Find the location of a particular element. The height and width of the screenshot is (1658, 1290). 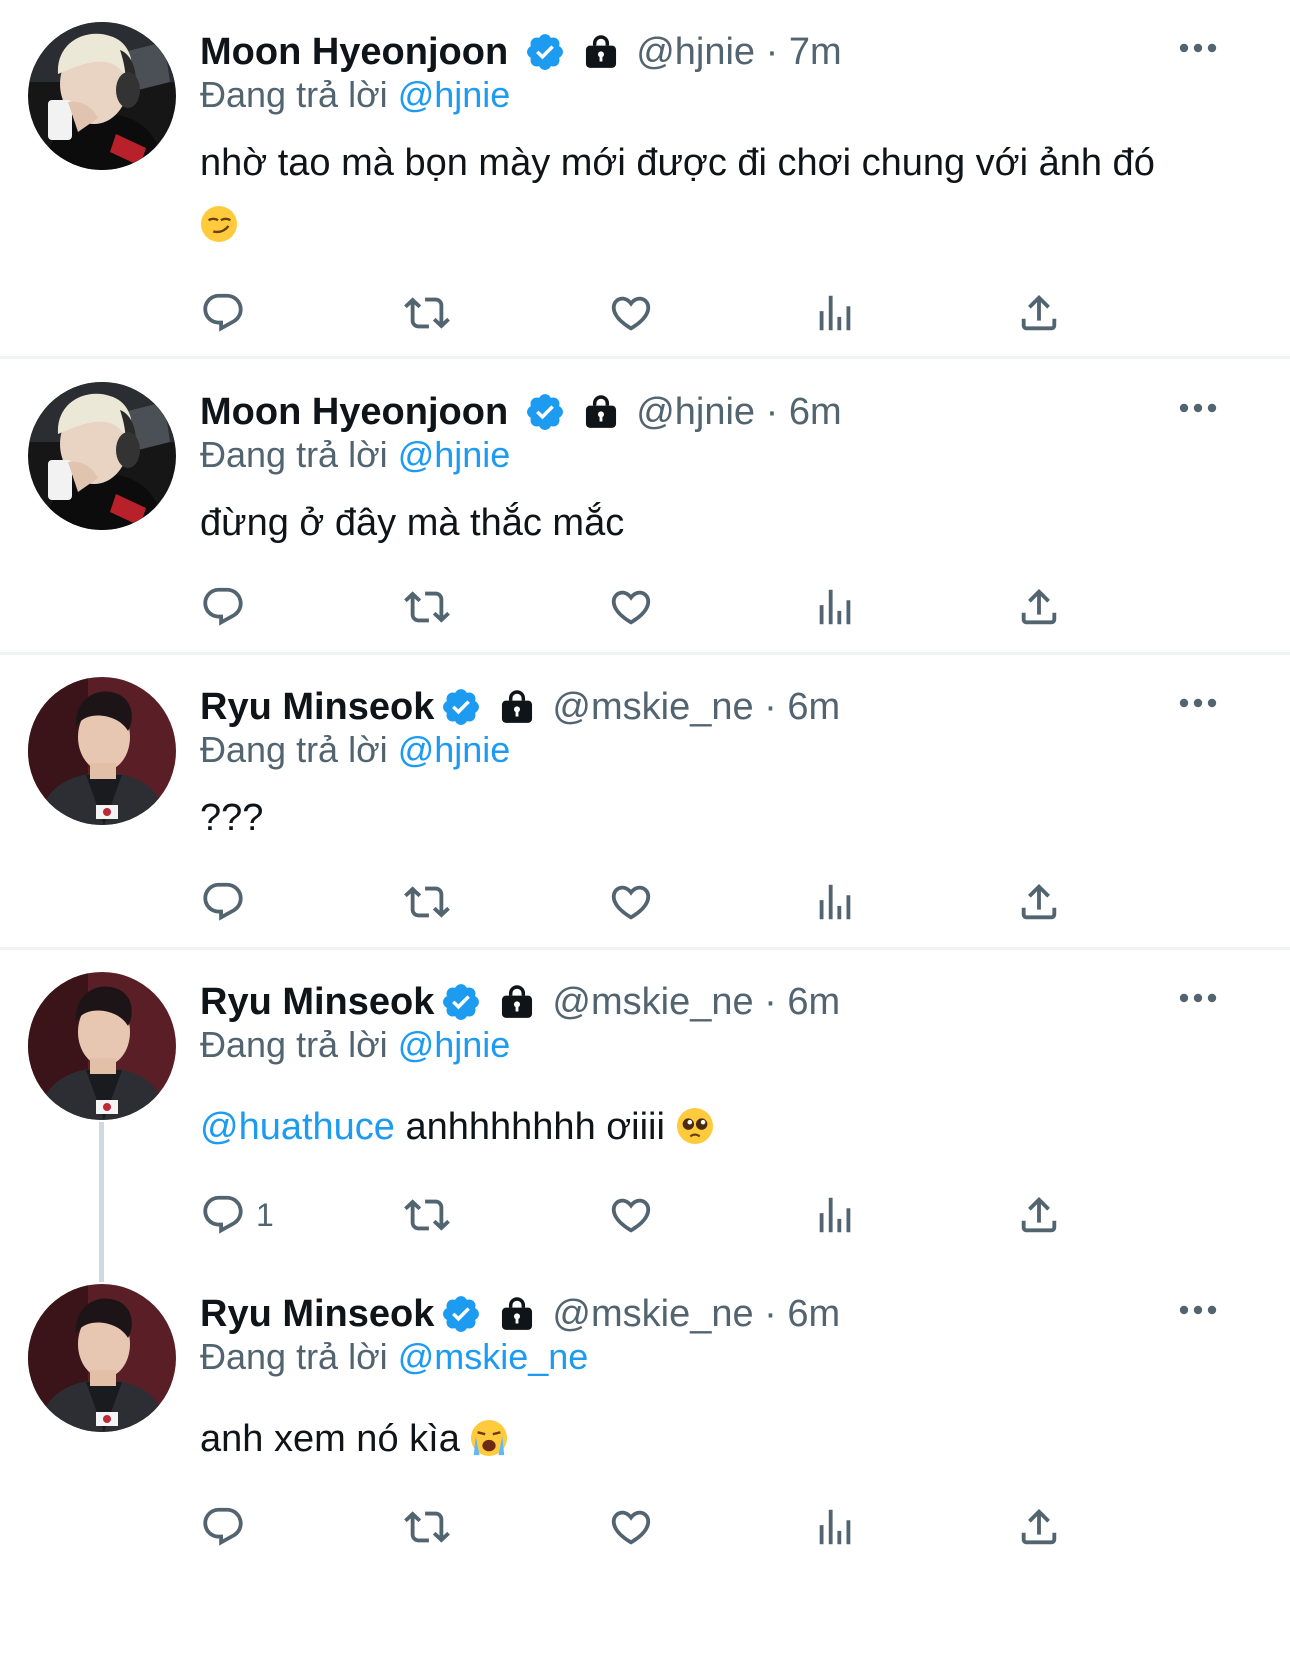

reply-context: Đang trả lời @mskie_ne is located at coordinates (394, 1356).